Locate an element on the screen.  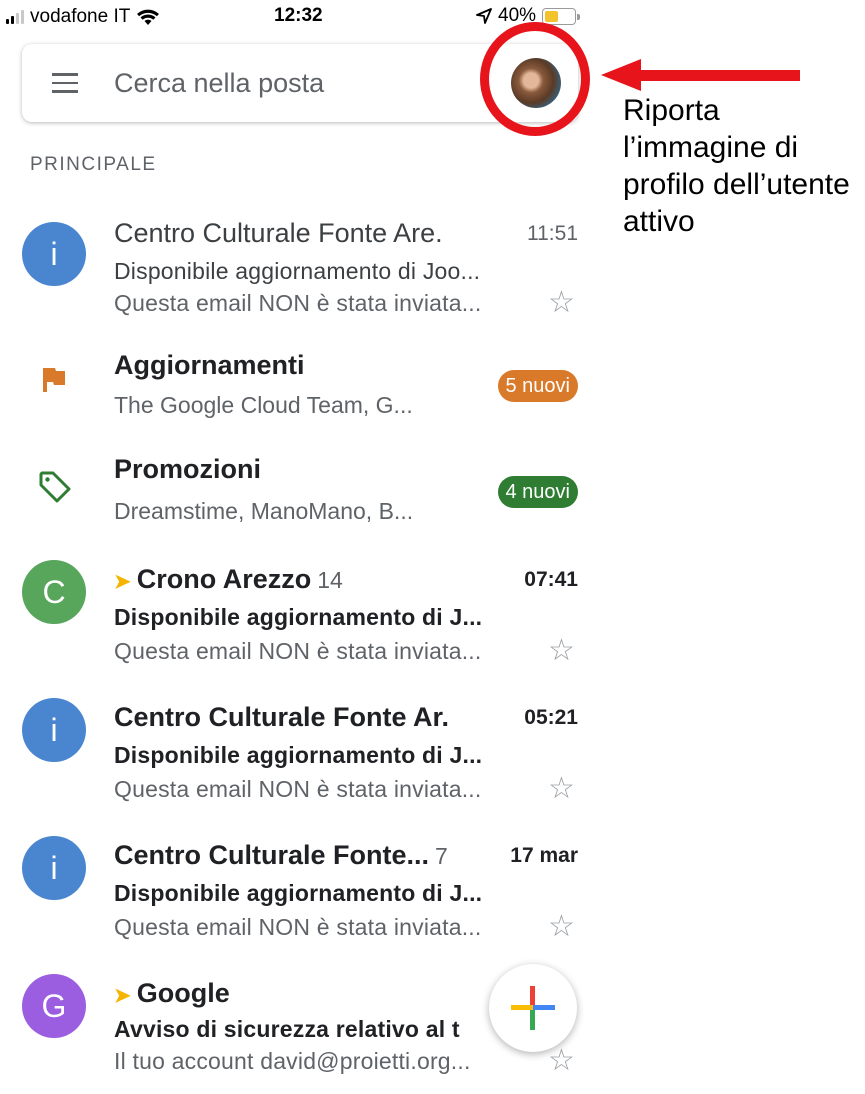
battery-level is located at coordinates (551, 16).